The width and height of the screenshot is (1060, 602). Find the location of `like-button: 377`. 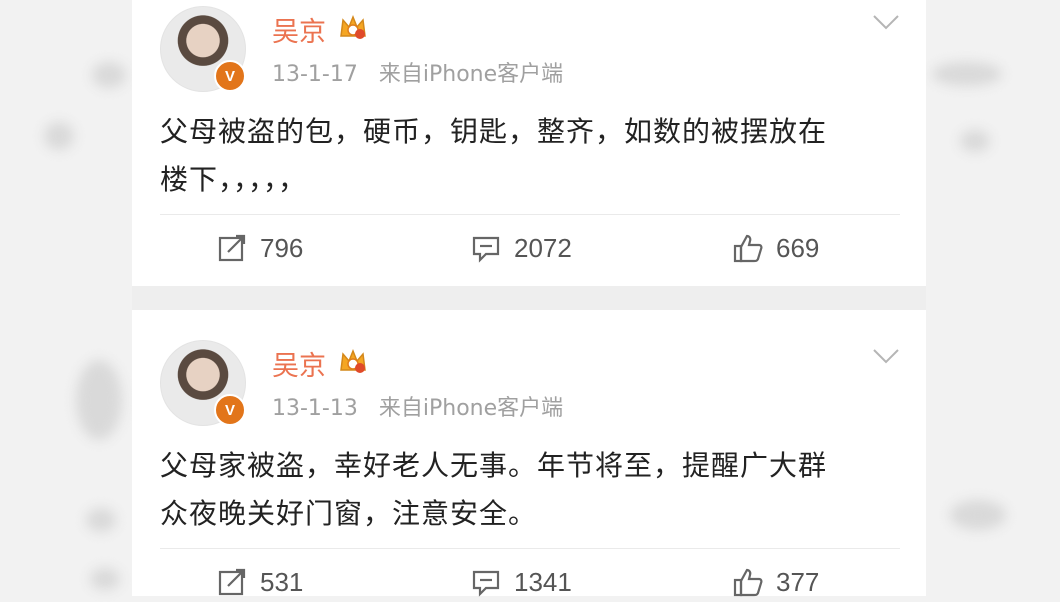

like-button: 377 is located at coordinates (775, 582).